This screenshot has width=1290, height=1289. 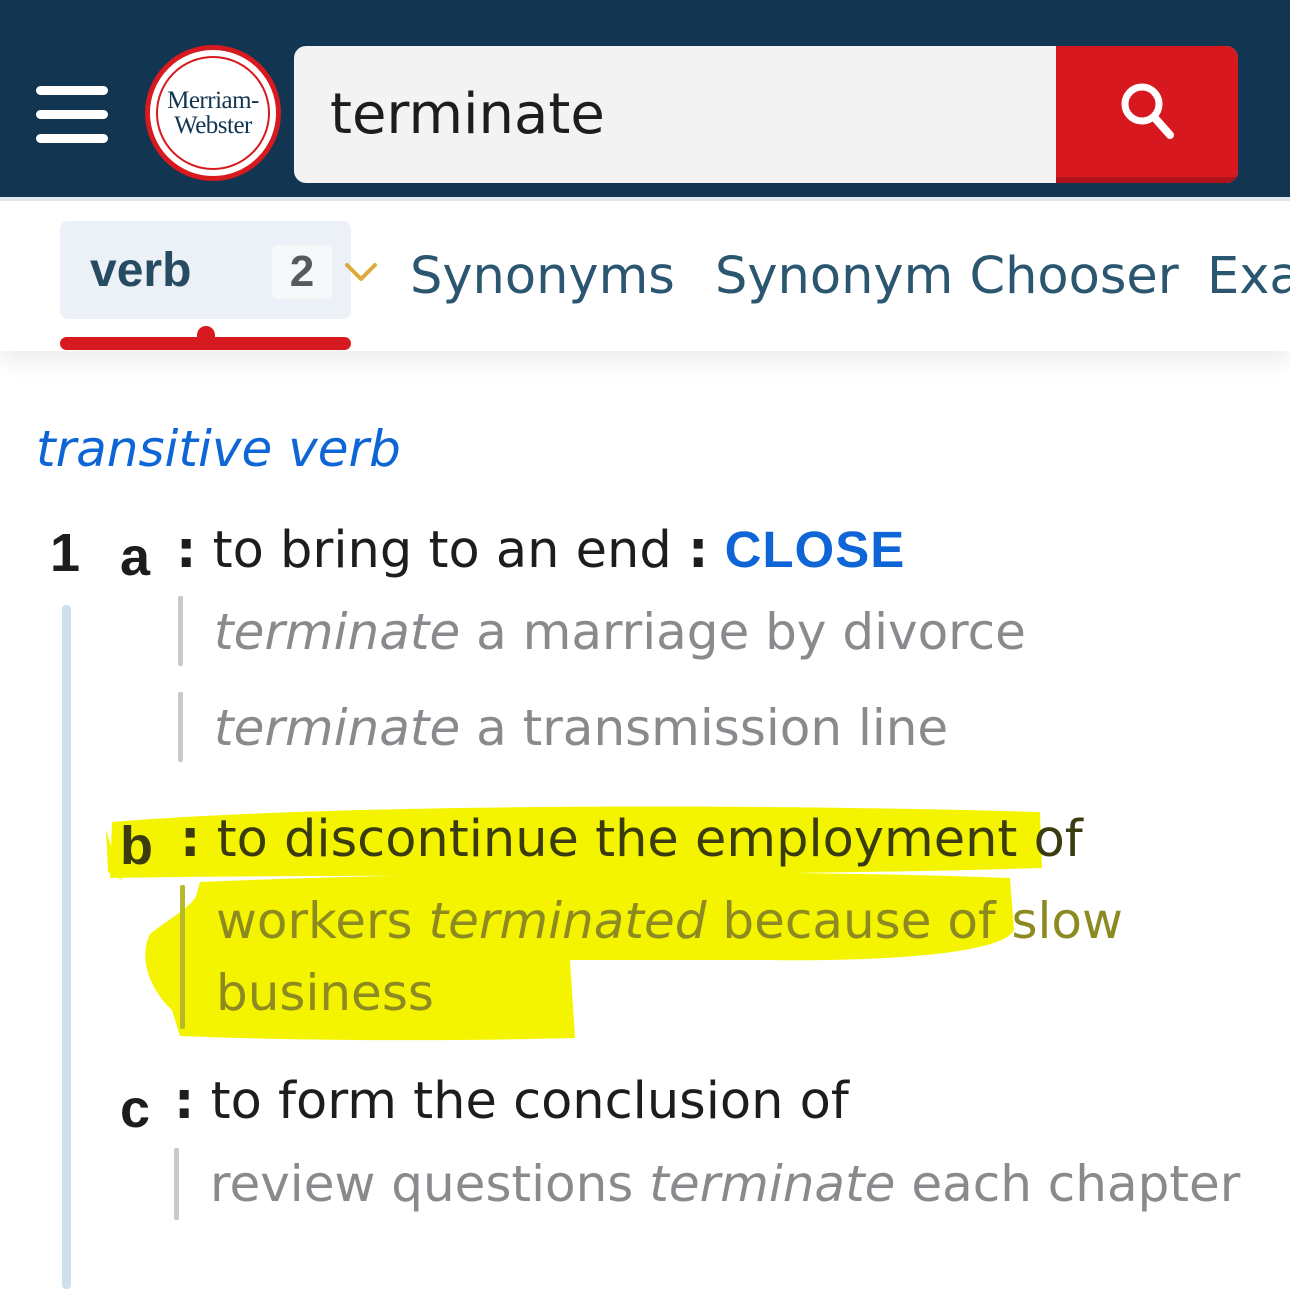 What do you see at coordinates (141, 270) in the screenshot?
I see `pos-label: verb` at bounding box center [141, 270].